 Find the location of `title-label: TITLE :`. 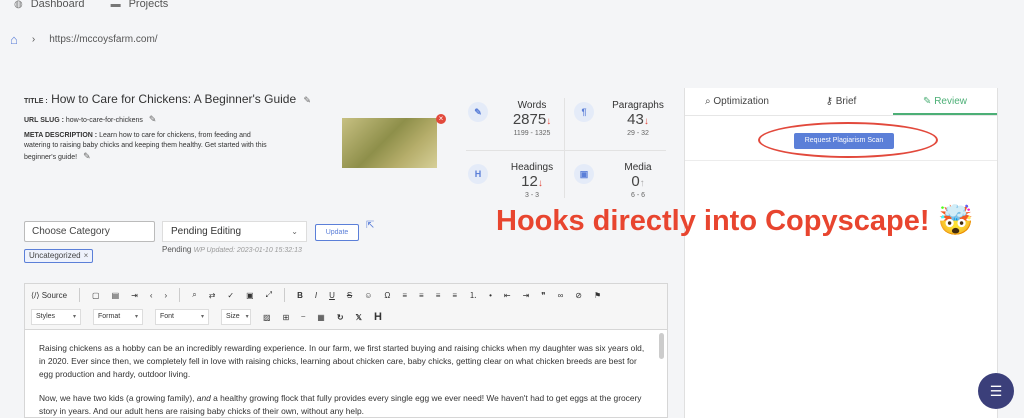

title-label: TITLE : is located at coordinates (36, 101).